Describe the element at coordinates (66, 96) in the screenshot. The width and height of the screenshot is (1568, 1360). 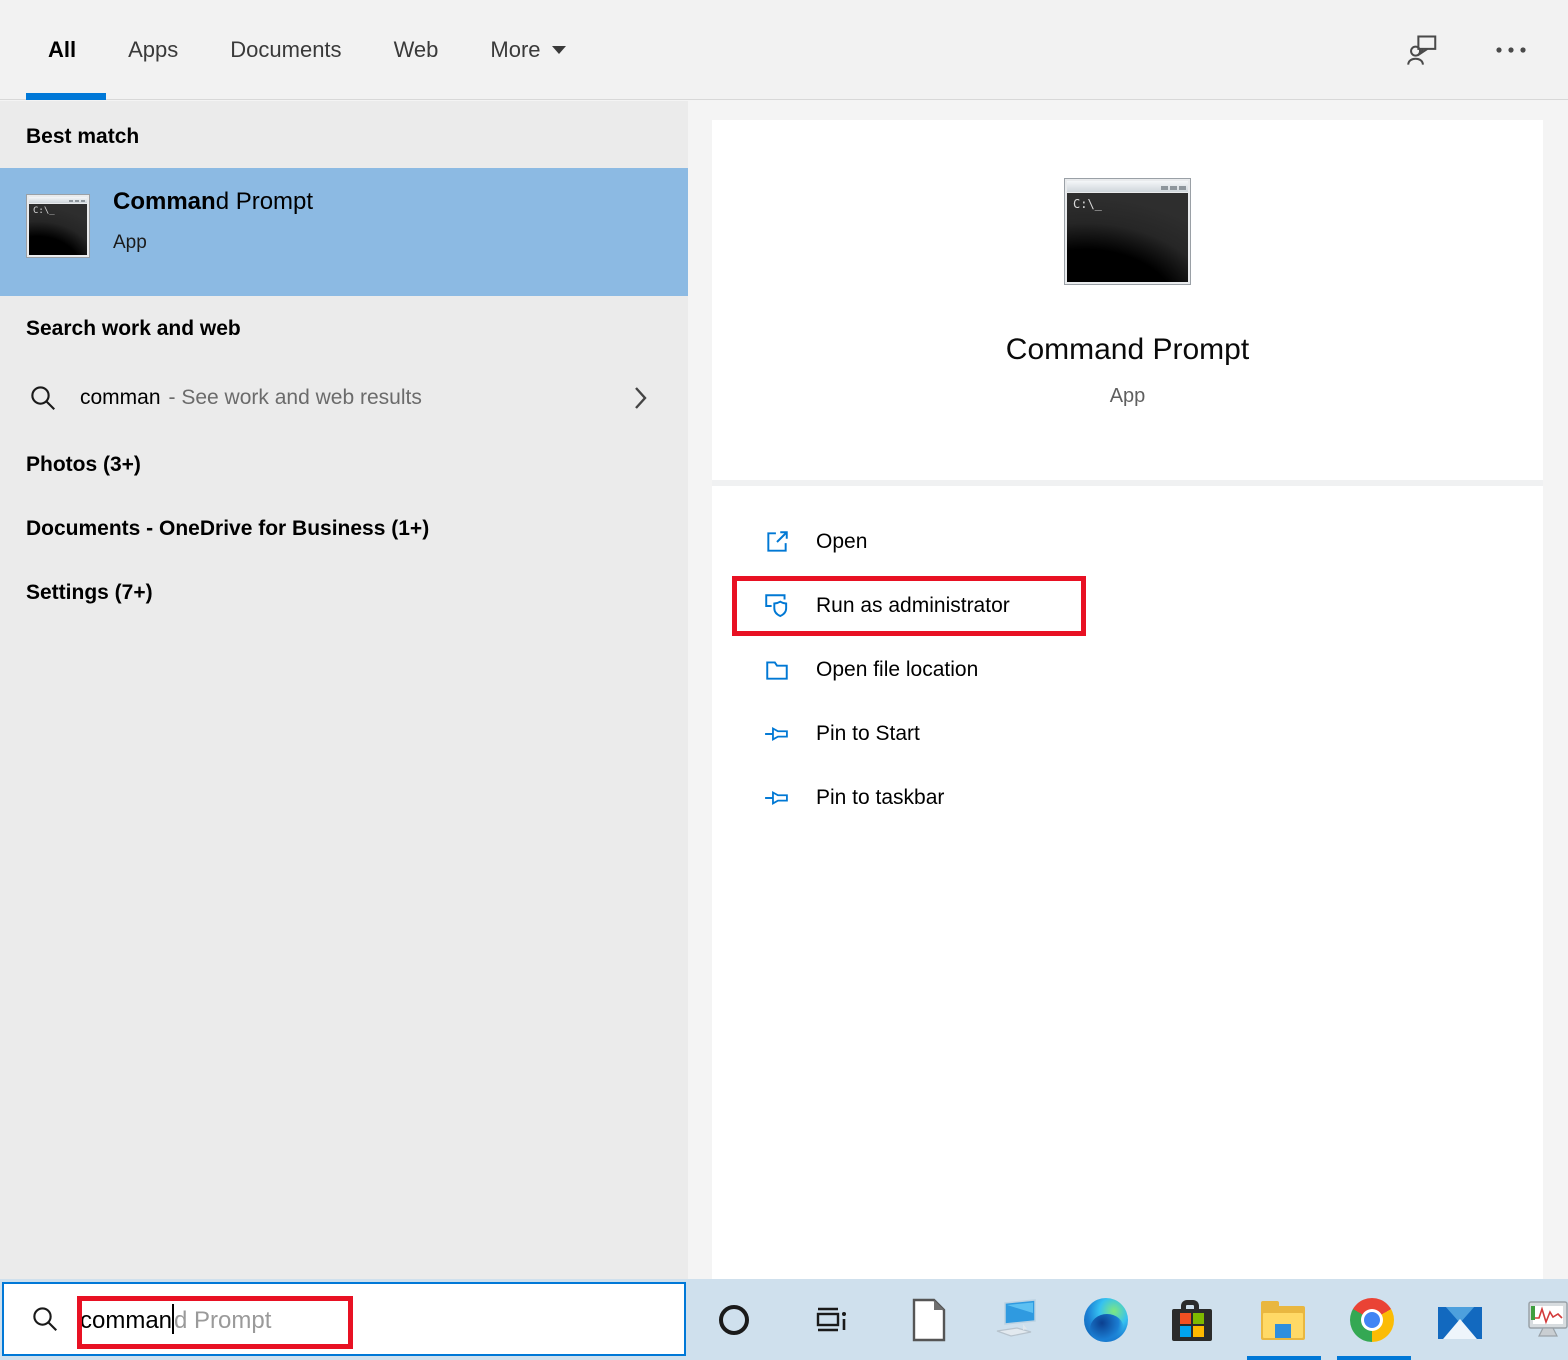
I see `active-tab-underline` at that location.